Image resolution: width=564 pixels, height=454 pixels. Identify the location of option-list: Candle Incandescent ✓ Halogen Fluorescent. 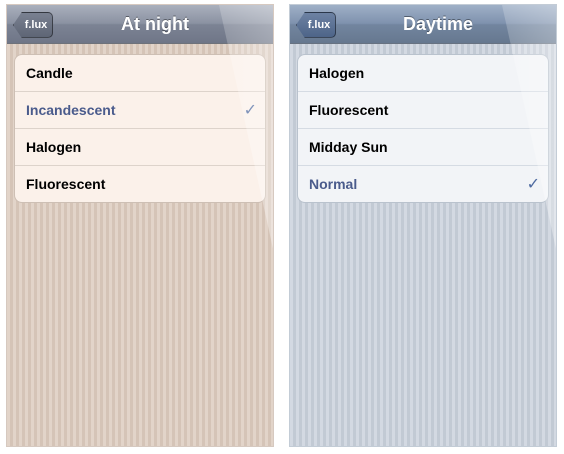
(140, 128).